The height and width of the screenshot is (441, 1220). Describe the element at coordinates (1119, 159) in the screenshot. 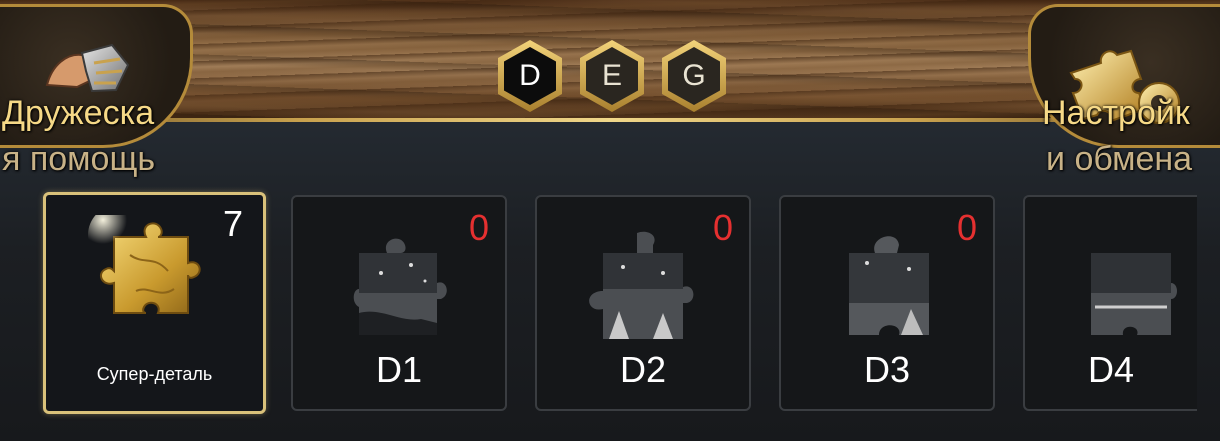

I see `exchange-settings-line2: и обмена` at that location.